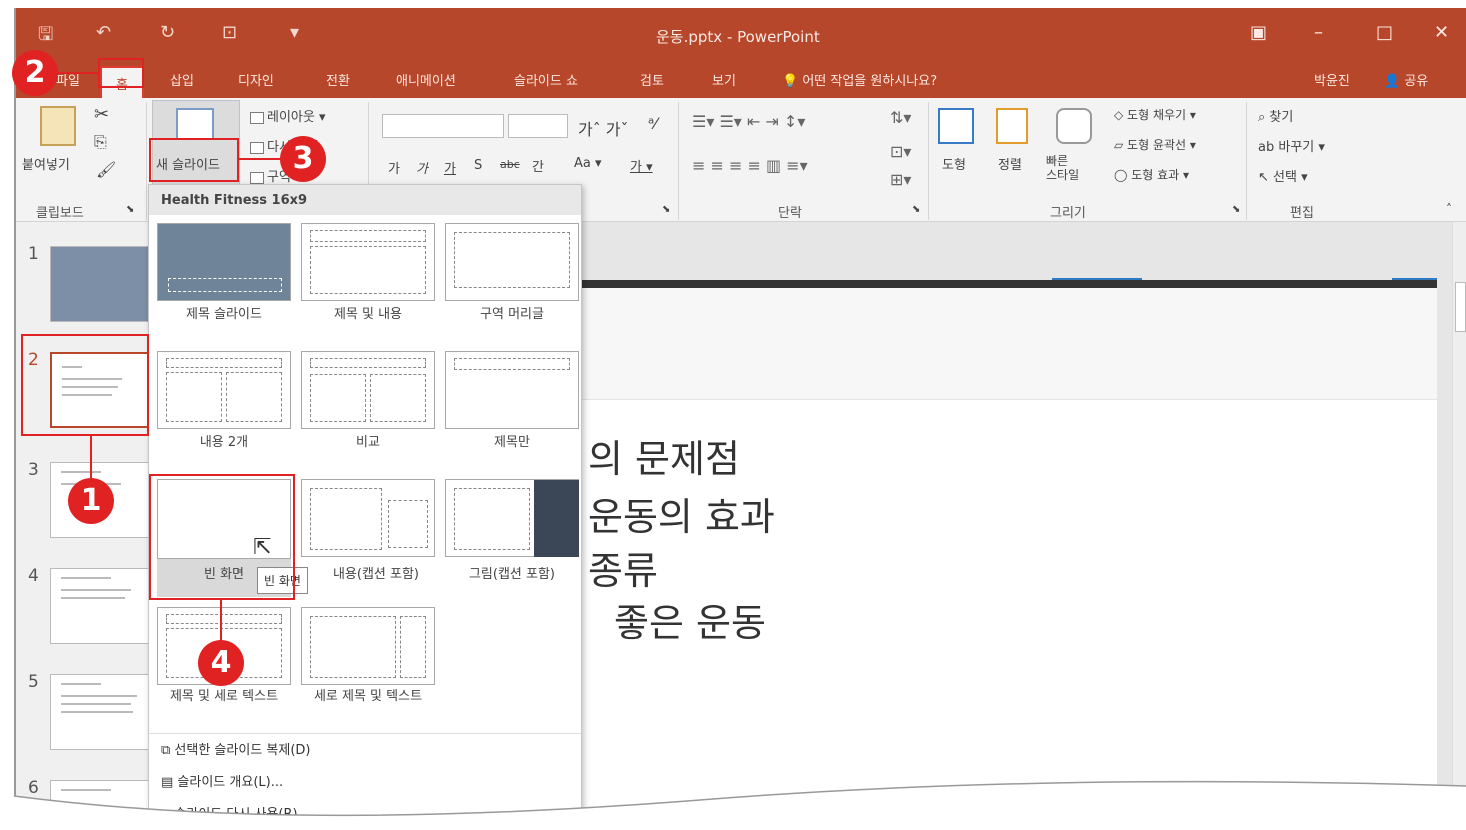  Describe the element at coordinates (724, 79) in the screenshot. I see `tab-view: 보기` at that location.